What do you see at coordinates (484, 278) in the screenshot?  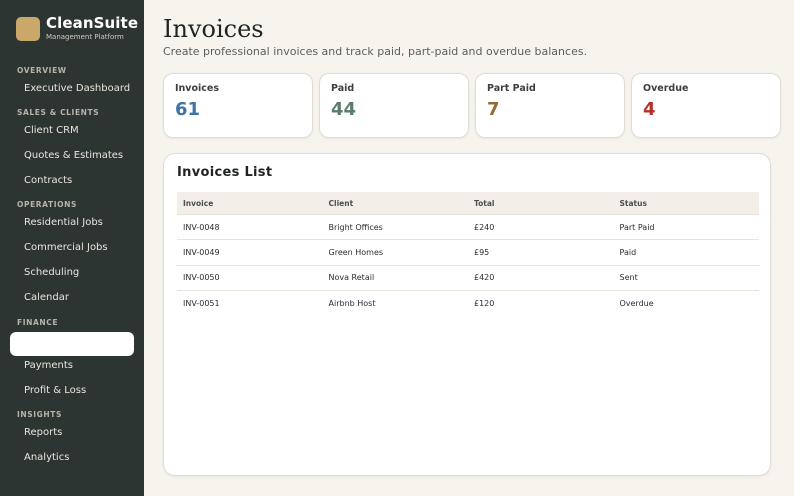 I see `cell-total: £420` at bounding box center [484, 278].